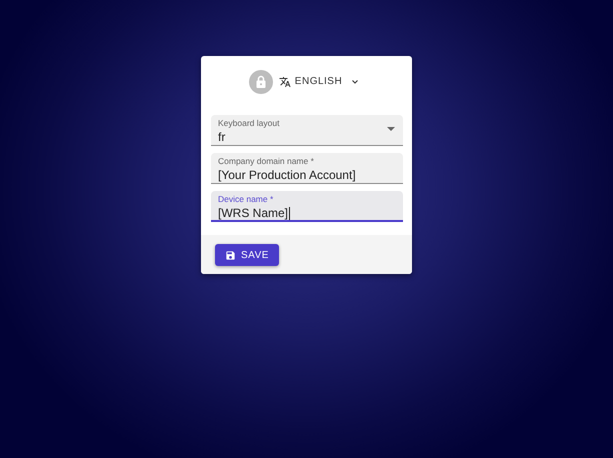 The image size is (613, 458). I want to click on translate-icon, so click(284, 82).